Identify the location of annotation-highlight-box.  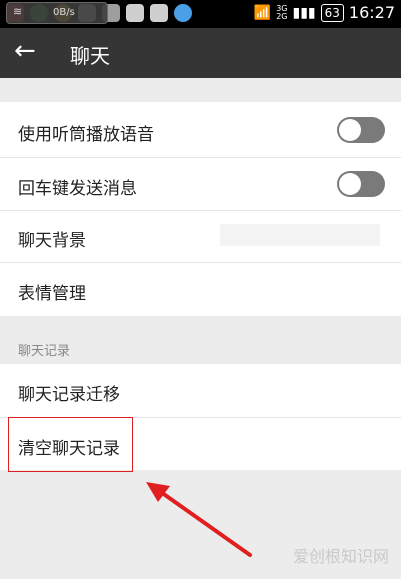
(70, 444).